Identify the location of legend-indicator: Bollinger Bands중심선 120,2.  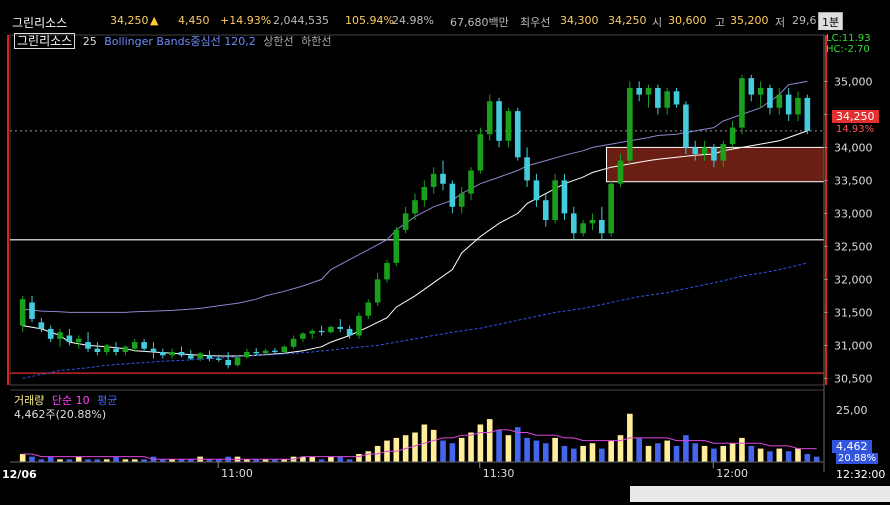
(180, 41).